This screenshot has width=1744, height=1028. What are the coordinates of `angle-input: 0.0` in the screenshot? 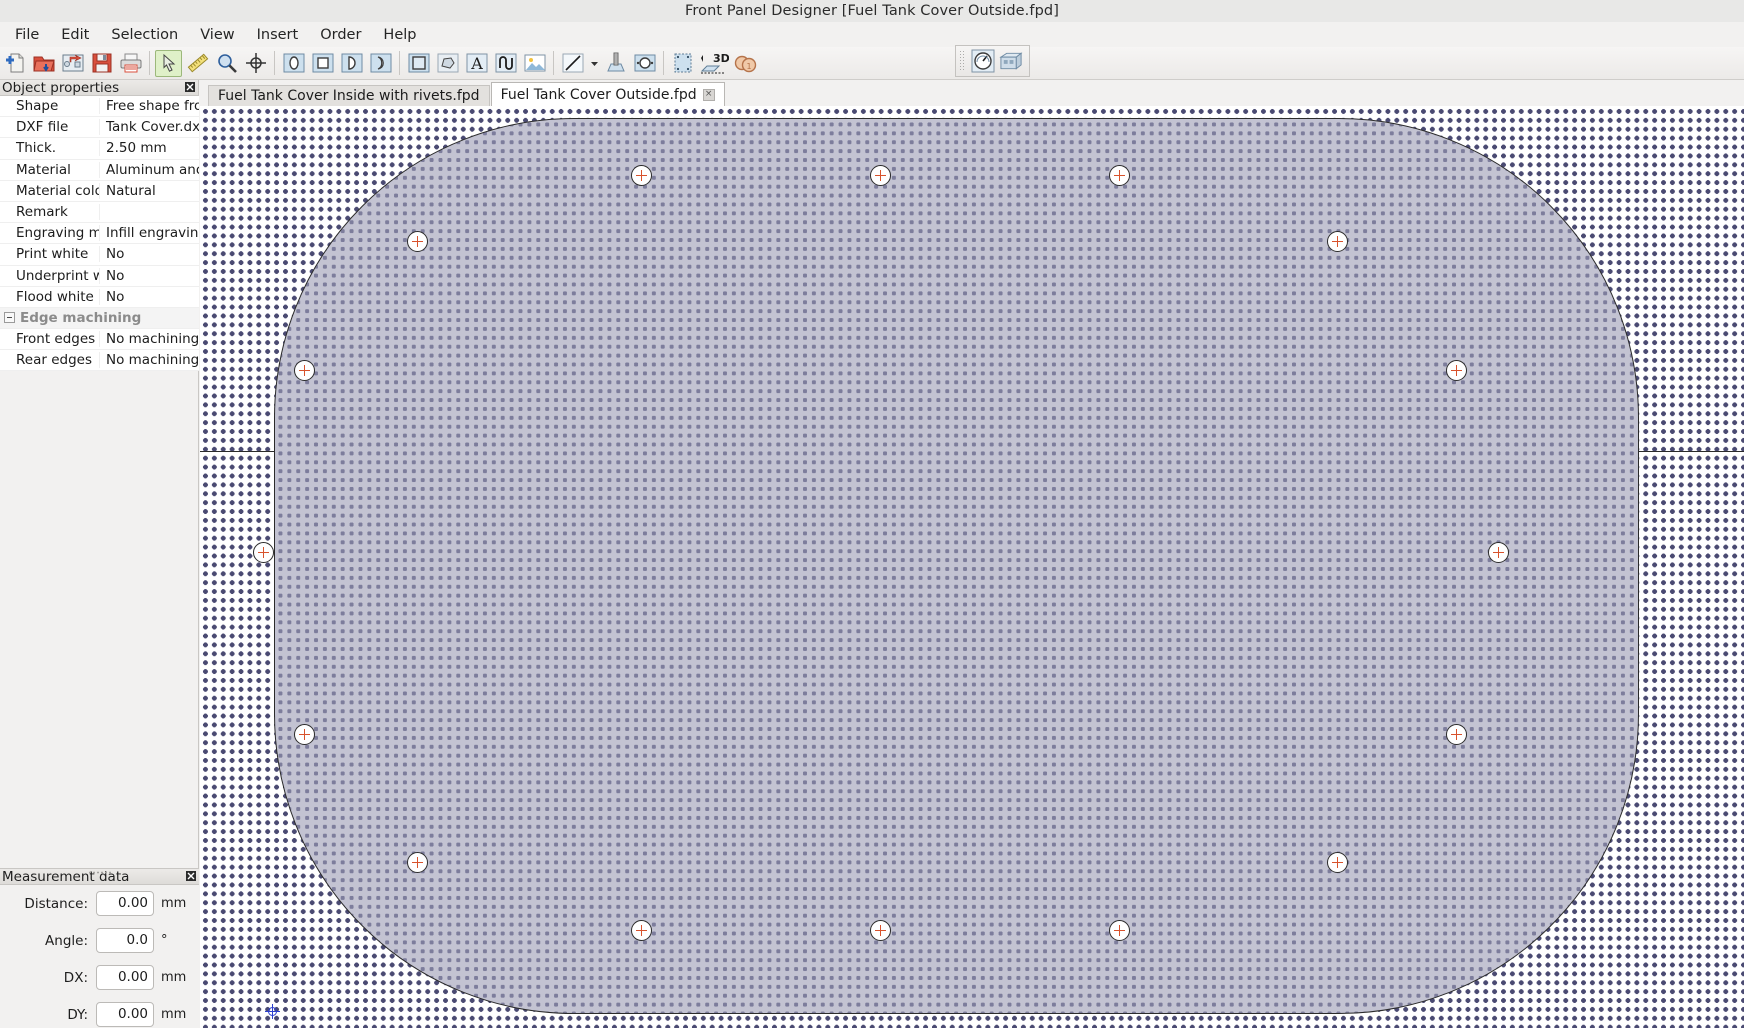 It's located at (125, 940).